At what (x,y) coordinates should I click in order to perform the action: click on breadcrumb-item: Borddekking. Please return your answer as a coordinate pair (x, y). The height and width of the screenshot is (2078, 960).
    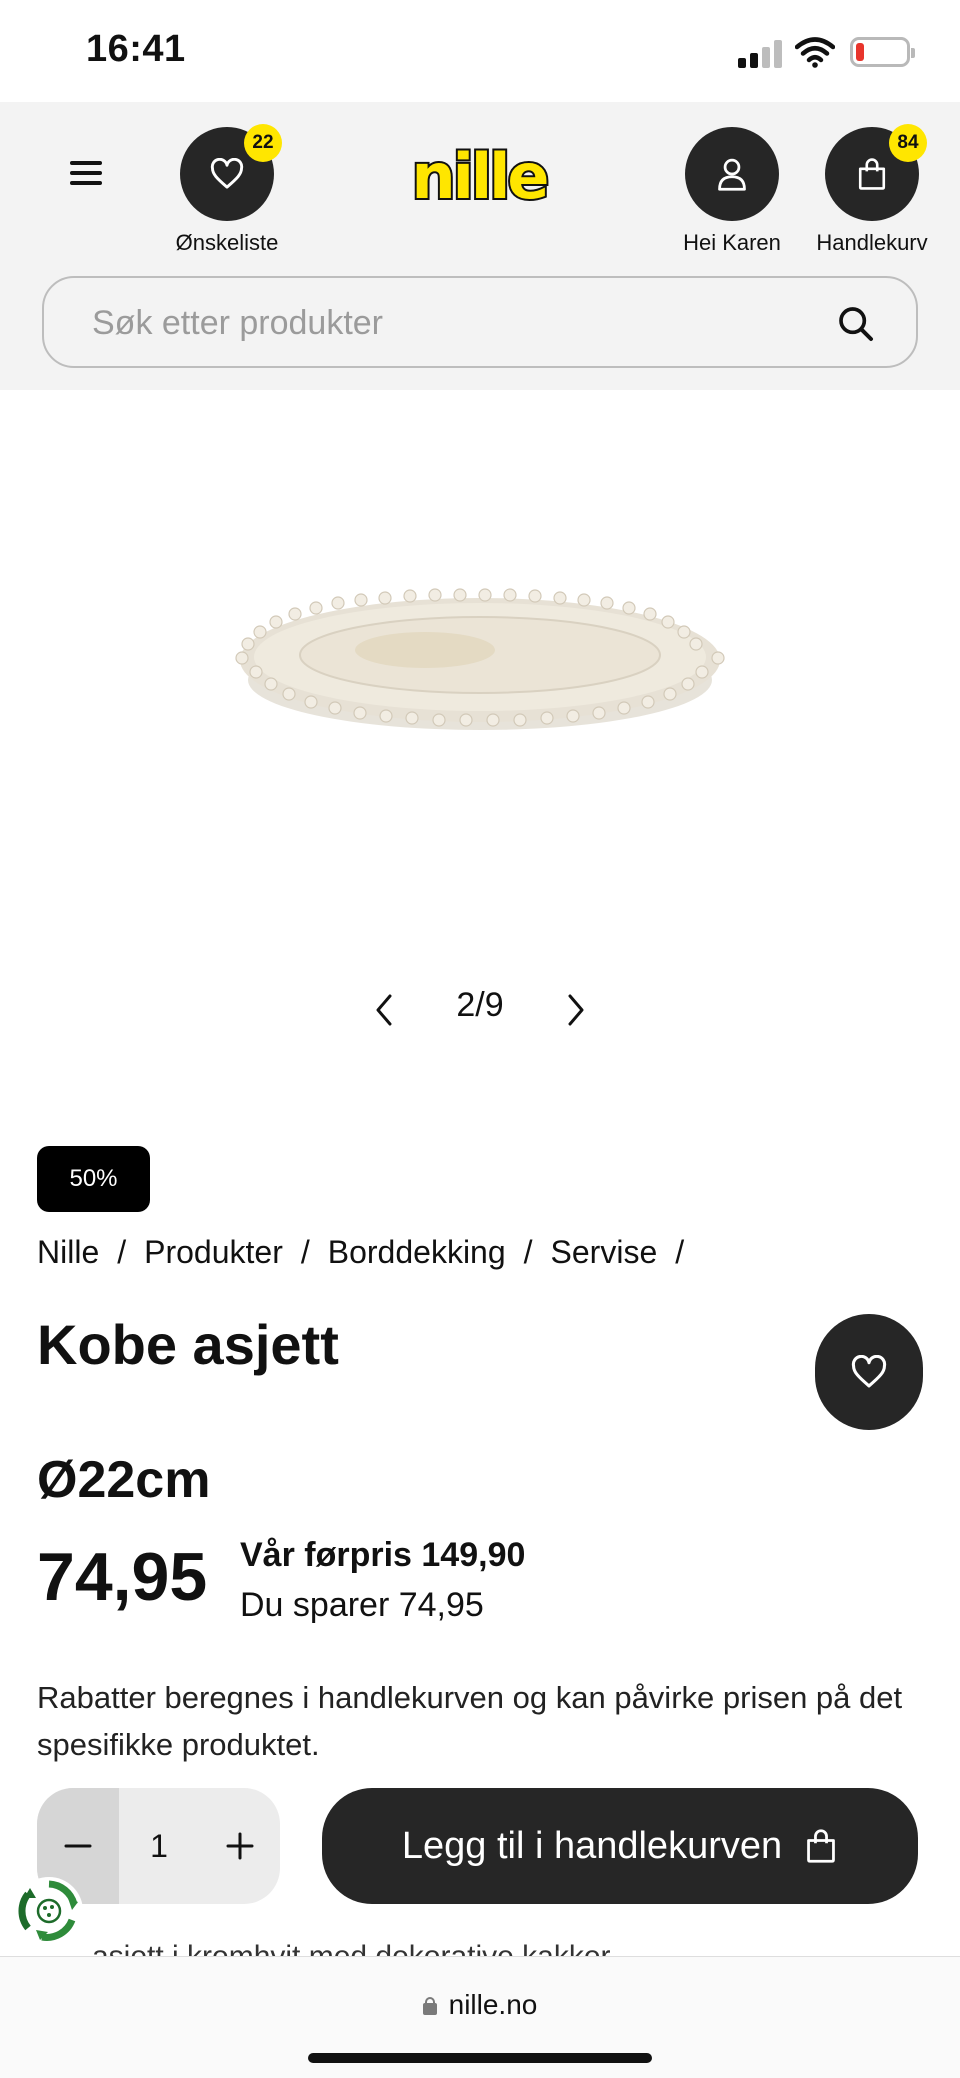
    Looking at the image, I should click on (417, 1252).